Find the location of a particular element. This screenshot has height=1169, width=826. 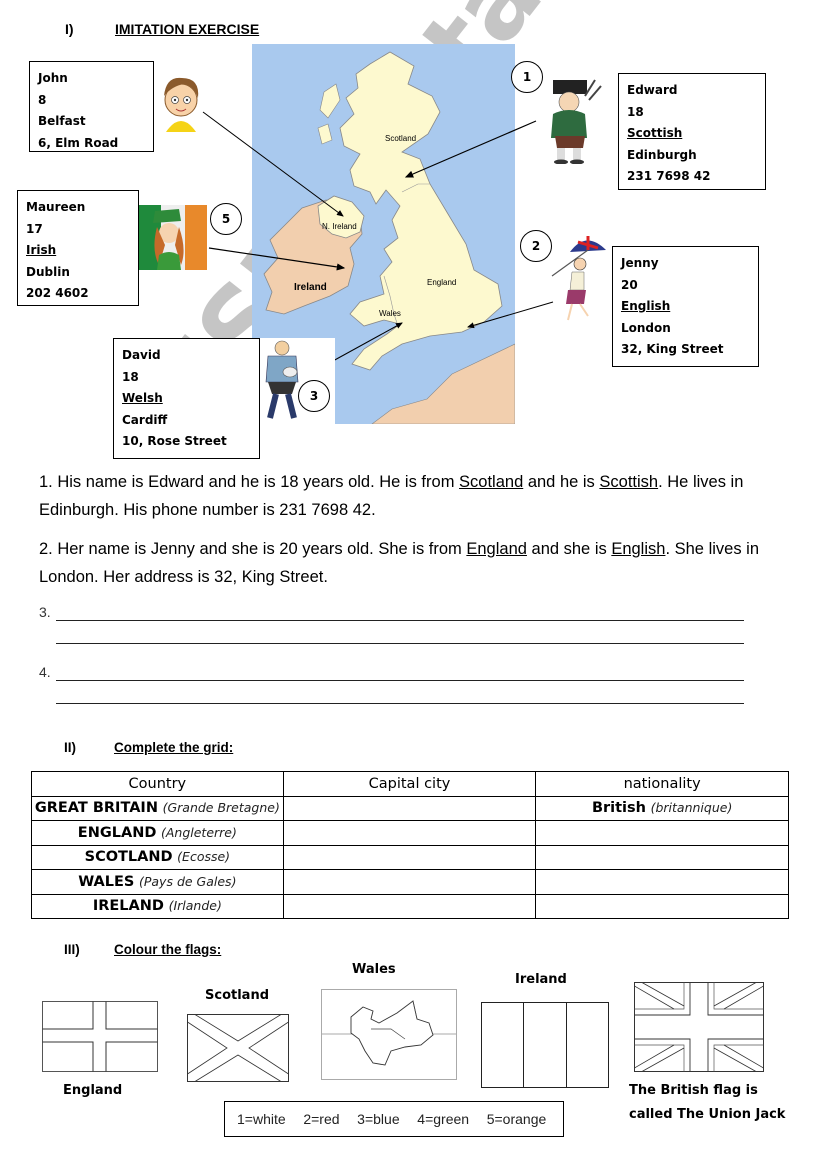

country-french: (Pays de Gales) is located at coordinates (187, 881).